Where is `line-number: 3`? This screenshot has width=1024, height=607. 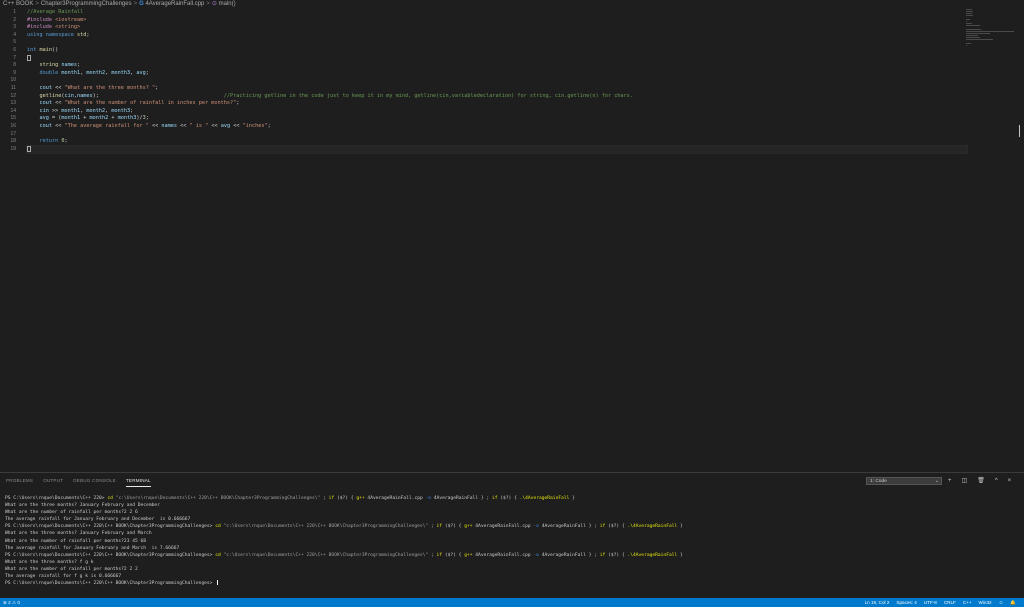 line-number: 3 is located at coordinates (14, 27).